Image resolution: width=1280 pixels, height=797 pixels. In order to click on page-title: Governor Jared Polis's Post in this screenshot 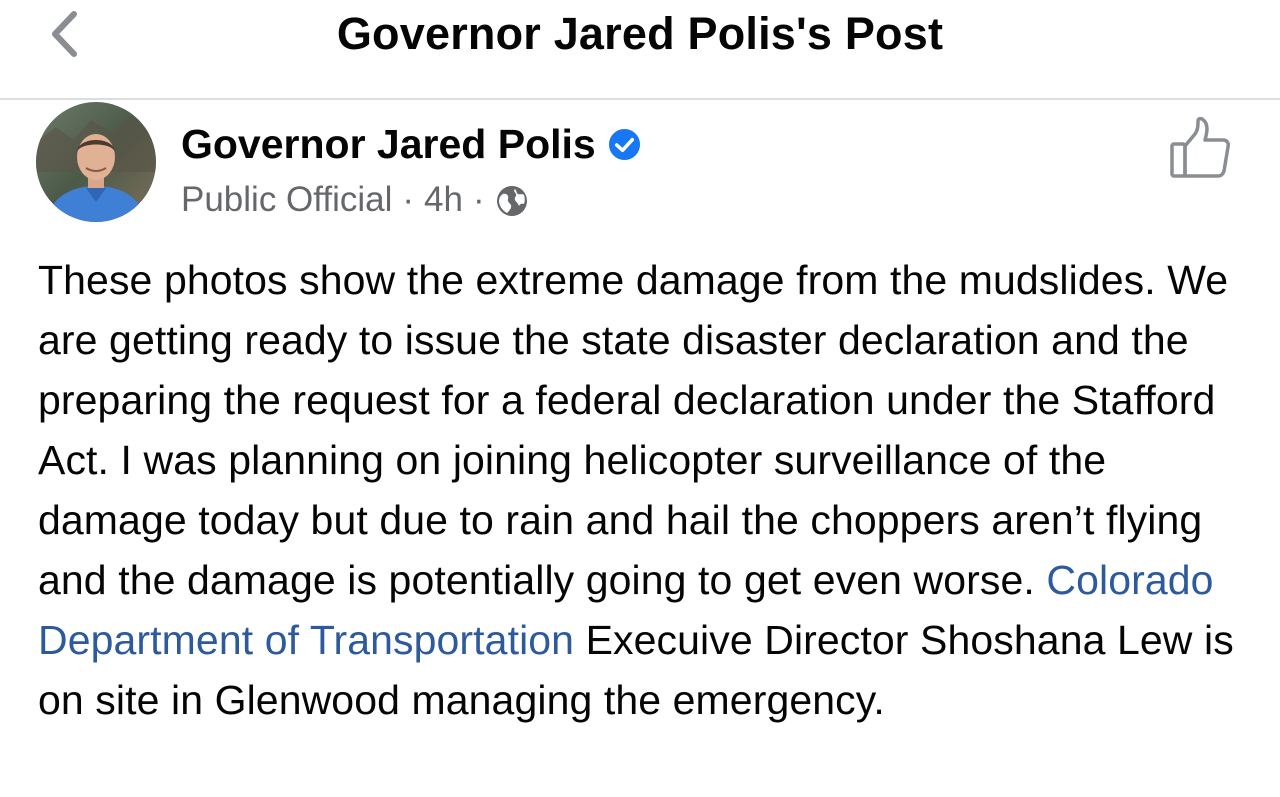, I will do `click(640, 33)`.